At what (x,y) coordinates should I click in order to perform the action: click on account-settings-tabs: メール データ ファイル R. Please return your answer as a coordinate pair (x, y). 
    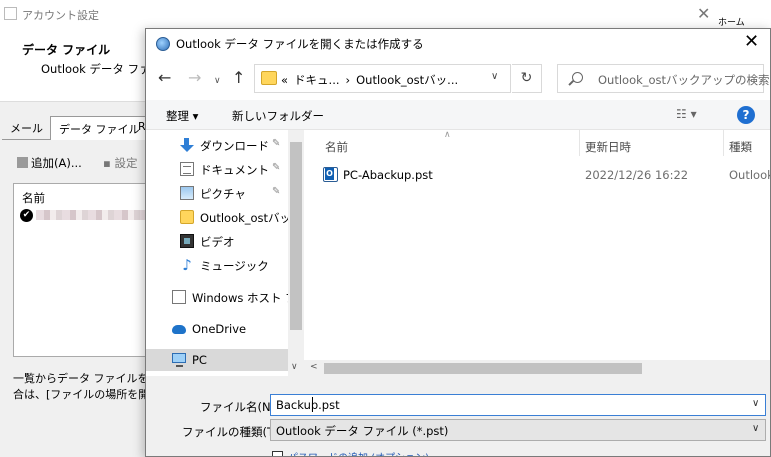
    Looking at the image, I should click on (75, 128).